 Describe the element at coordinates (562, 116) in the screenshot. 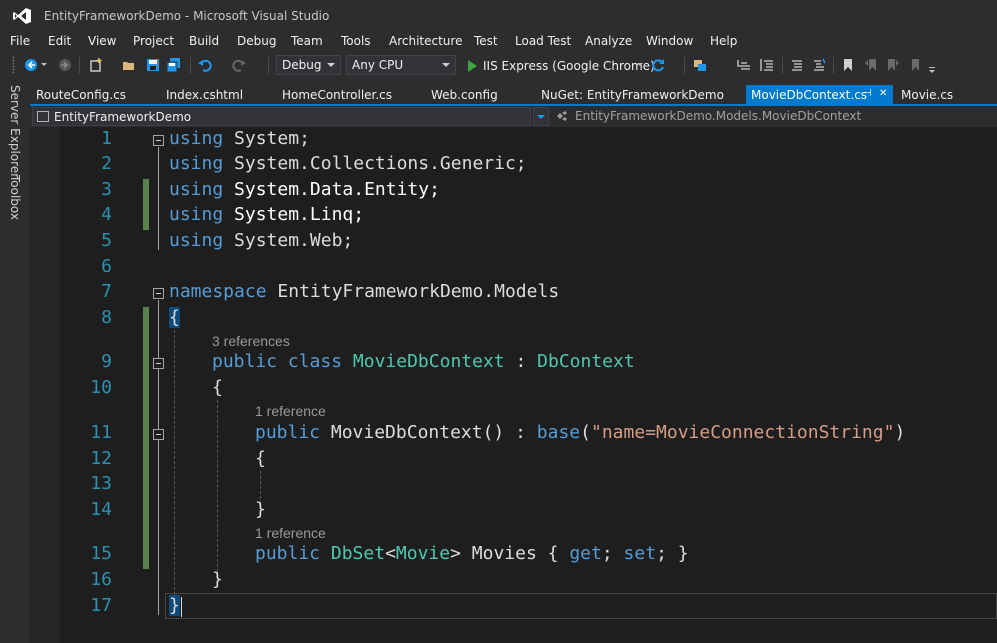

I see `class-icon` at that location.